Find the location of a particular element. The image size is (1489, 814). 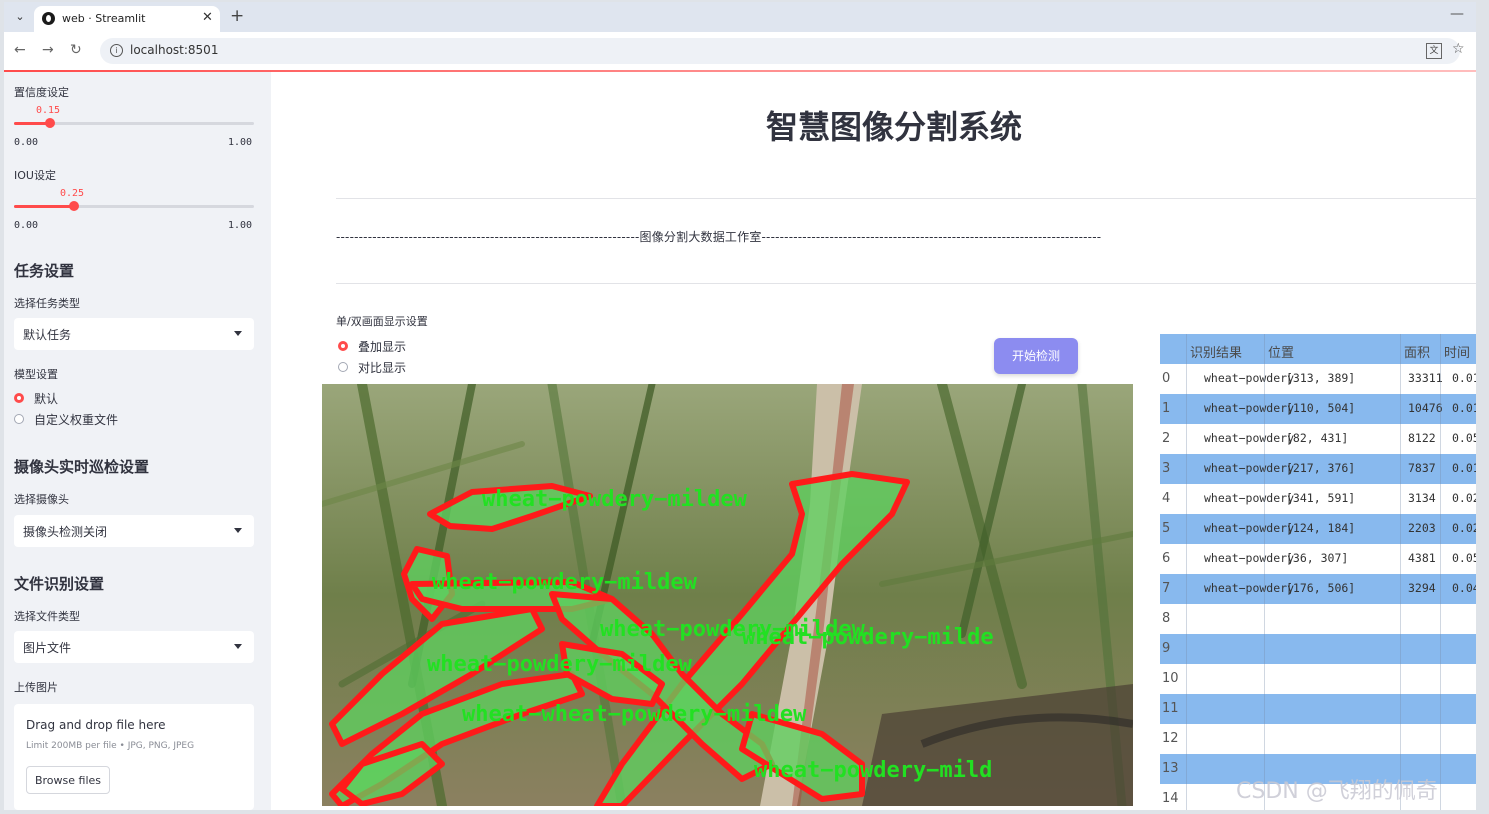

table-row: 5 wheat−powdery[124, 184] 2203 0.02 is located at coordinates (1318, 529).